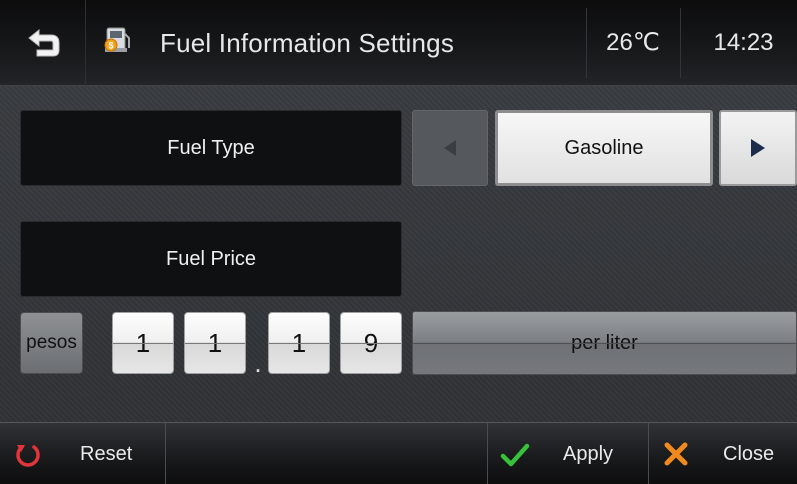  What do you see at coordinates (211, 259) in the screenshot?
I see `fuel-price-label: Fuel Price` at bounding box center [211, 259].